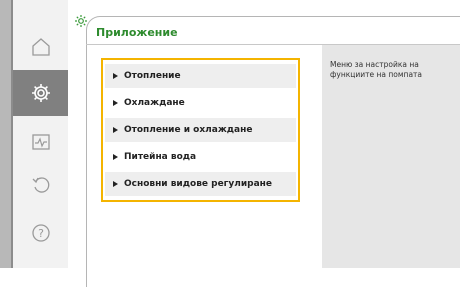 The height and width of the screenshot is (287, 460). I want to click on restore-icon, so click(40, 185).